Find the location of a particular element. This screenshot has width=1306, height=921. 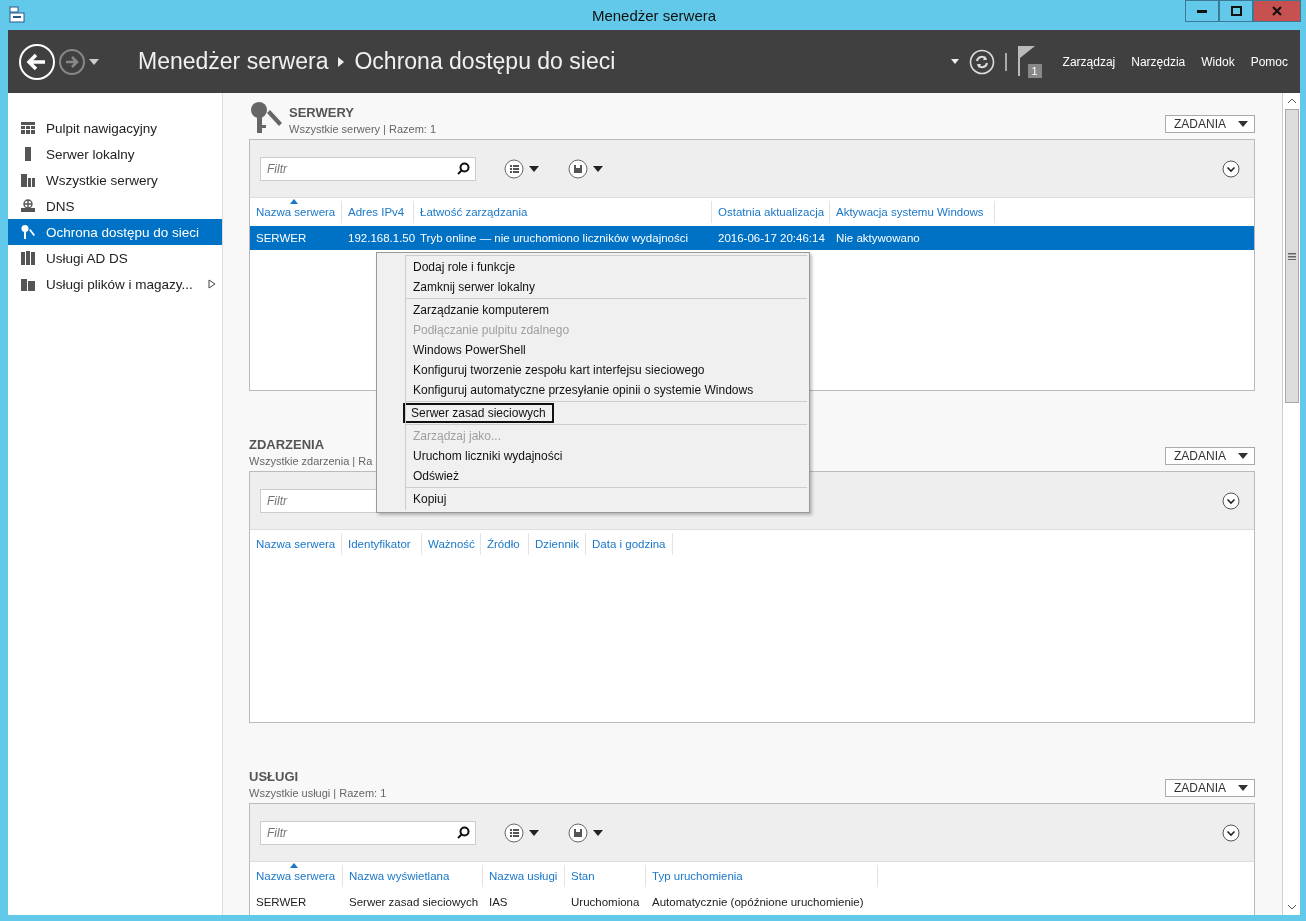

menu-item: Konfiguruj automatyczne przesyłanie opinii o systemie Windows is located at coordinates (583, 390).